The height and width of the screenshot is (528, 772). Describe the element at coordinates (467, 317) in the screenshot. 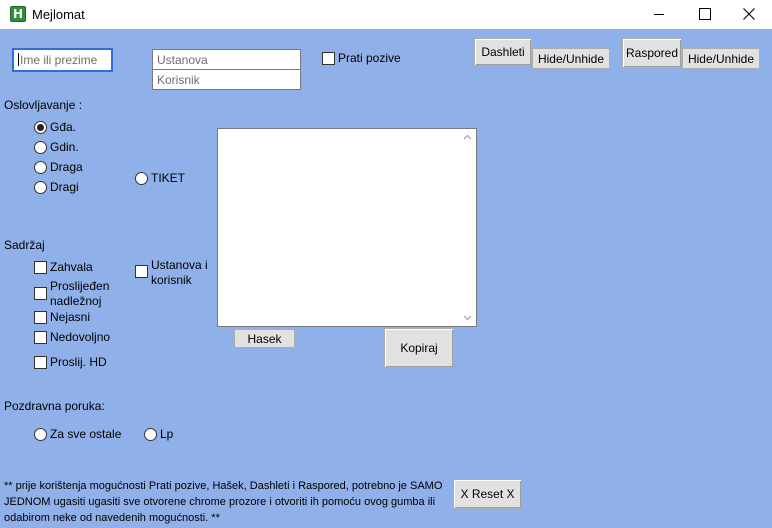

I see `scroll-down-icon` at that location.